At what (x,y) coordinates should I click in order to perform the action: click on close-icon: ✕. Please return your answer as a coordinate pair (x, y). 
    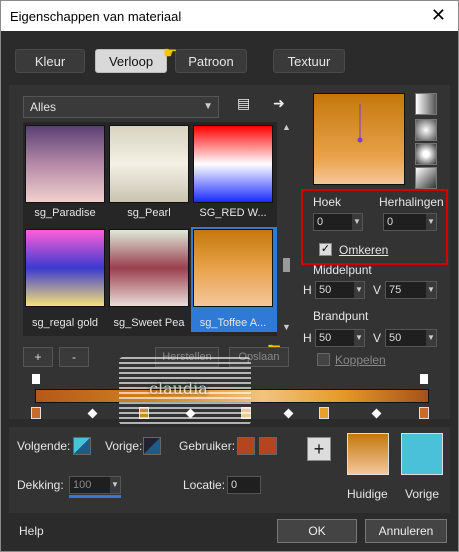
    Looking at the image, I should click on (438, 15).